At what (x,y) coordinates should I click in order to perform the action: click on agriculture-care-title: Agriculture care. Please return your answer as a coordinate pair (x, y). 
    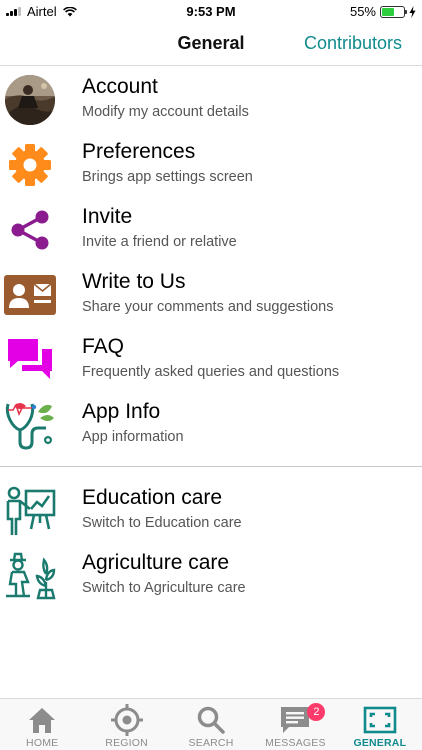
    Looking at the image, I should click on (156, 562).